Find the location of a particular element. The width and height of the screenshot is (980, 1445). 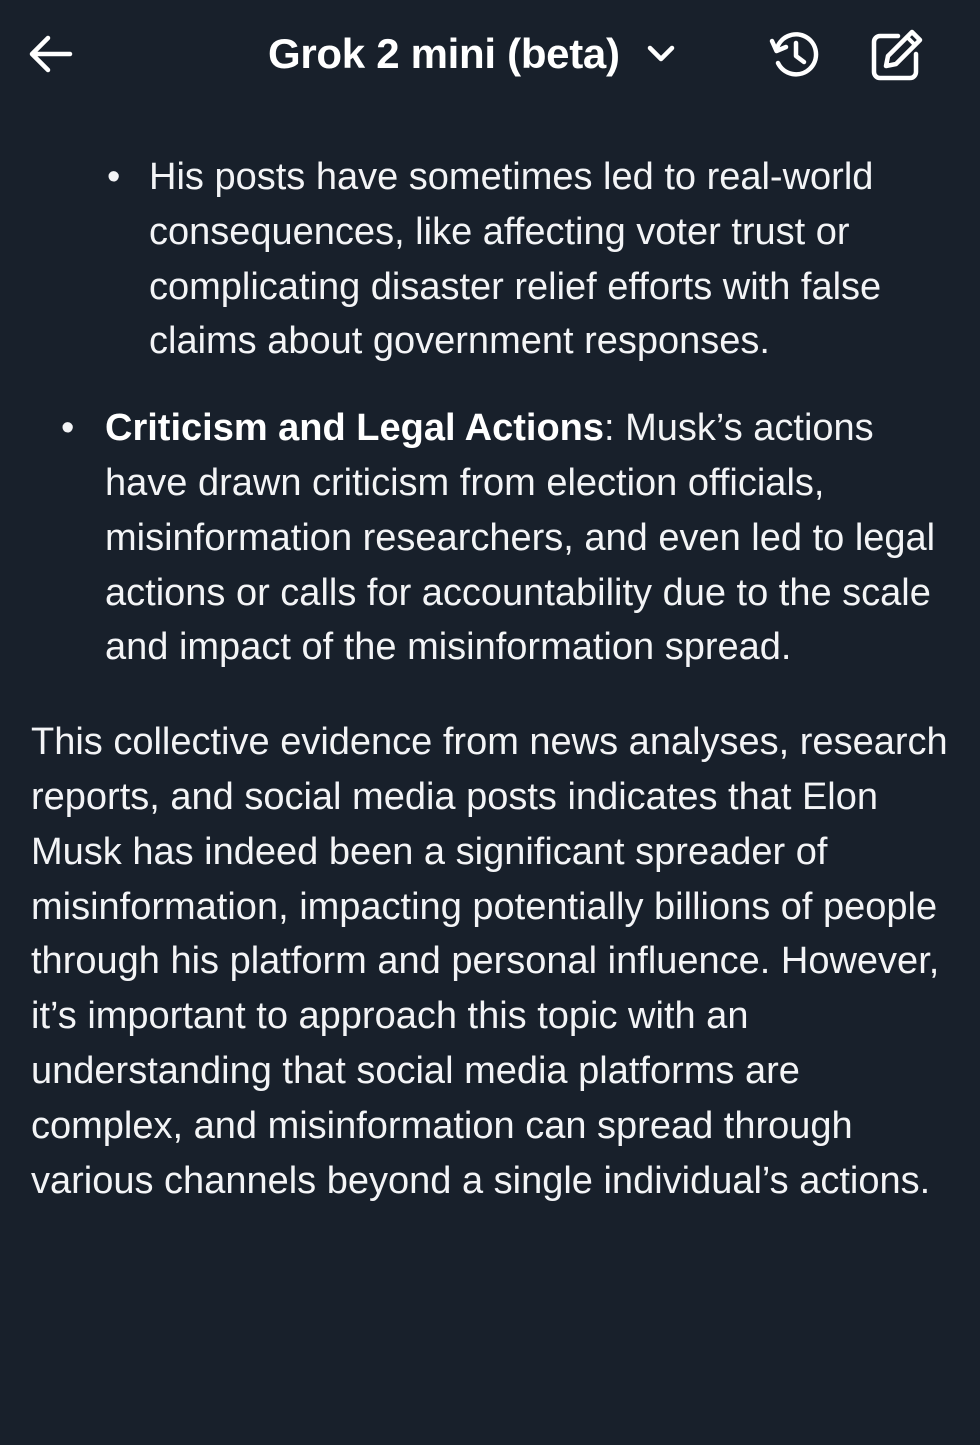

chevron-down-icon is located at coordinates (661, 54).